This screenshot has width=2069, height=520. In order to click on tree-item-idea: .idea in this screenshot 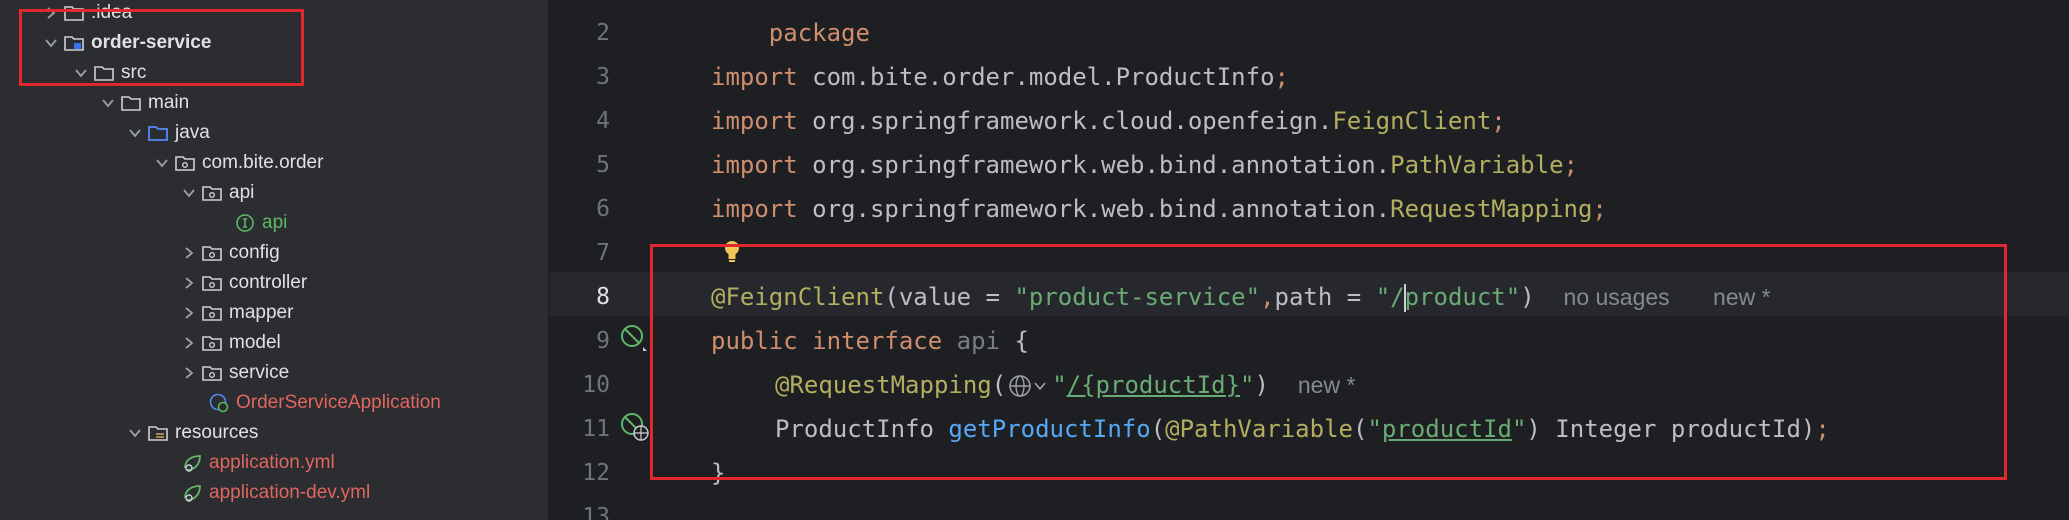, I will do `click(66, 14)`.